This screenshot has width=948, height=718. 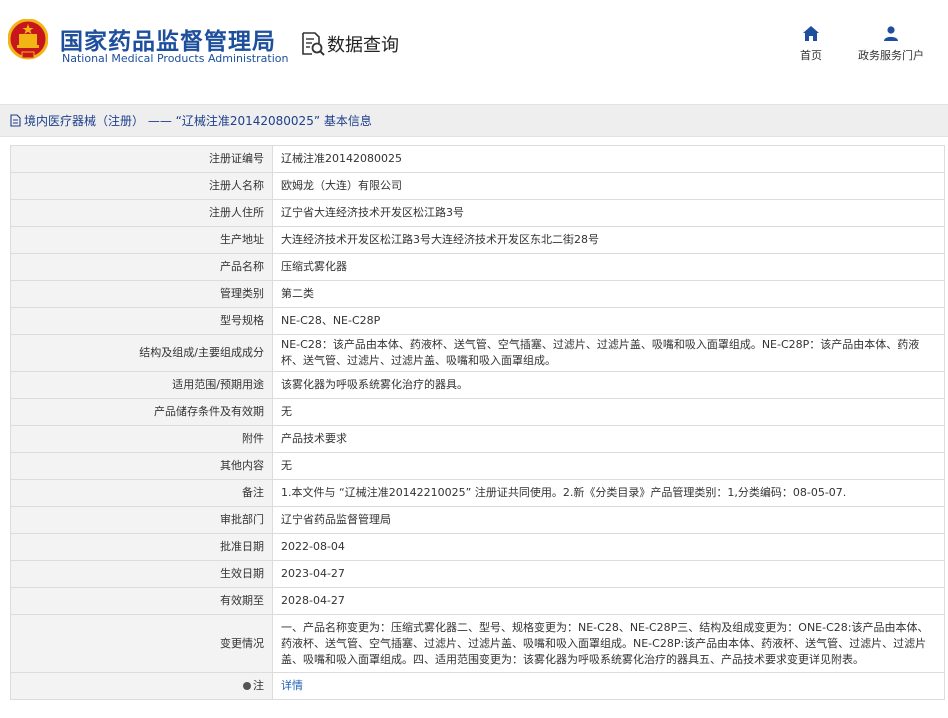 I want to click on table-row: 审批部门 辽宁省药品监督管理局, so click(x=477, y=520).